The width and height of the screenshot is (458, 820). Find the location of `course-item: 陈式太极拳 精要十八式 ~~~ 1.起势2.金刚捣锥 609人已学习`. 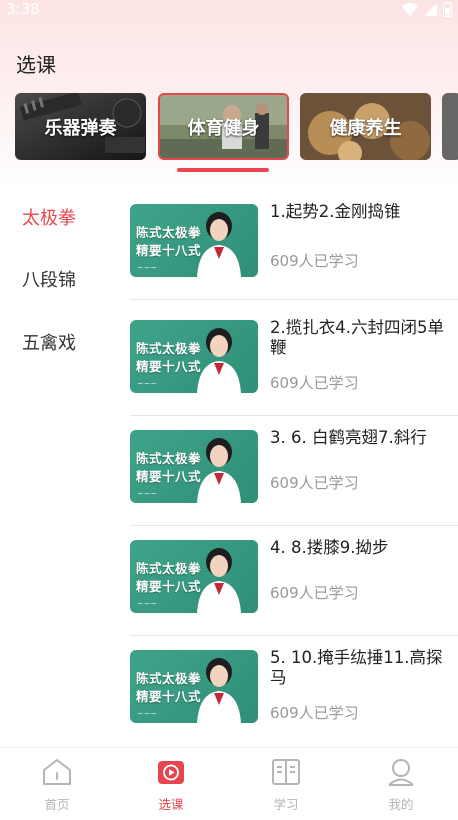

course-item: 陈式太极拳 精要十八式 ~~~ 1.起势2.金刚捣锥 609人已学习 is located at coordinates (294, 245).